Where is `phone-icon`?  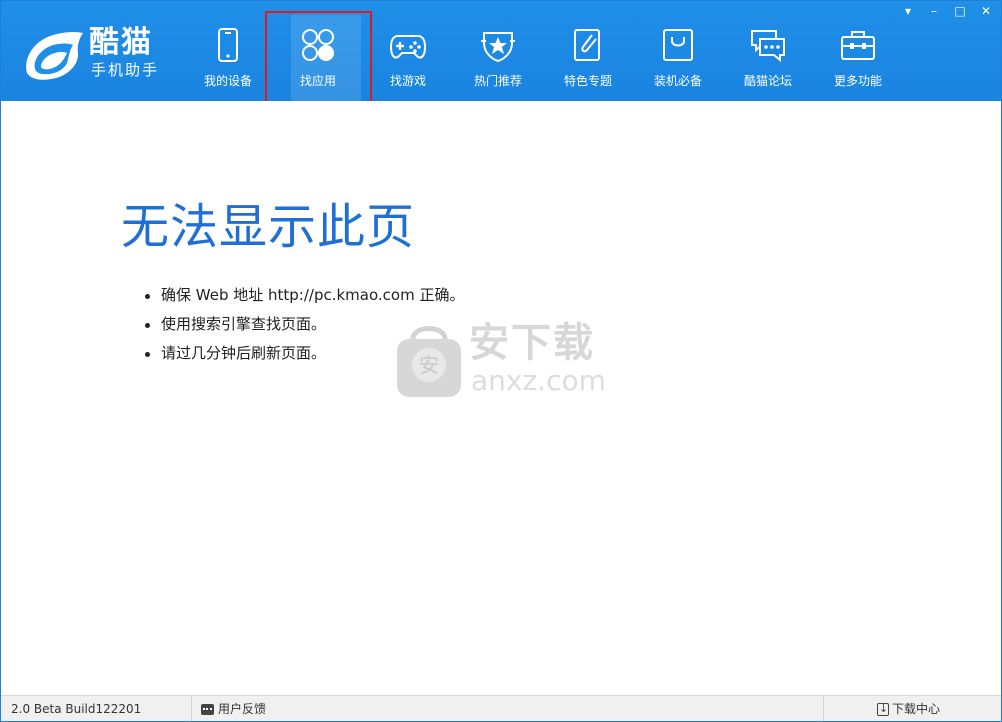
phone-icon is located at coordinates (228, 45).